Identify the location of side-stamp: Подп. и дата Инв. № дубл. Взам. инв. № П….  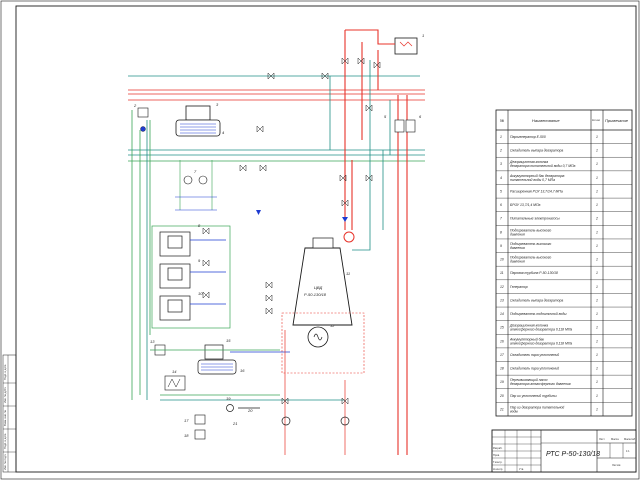
(9, 413).